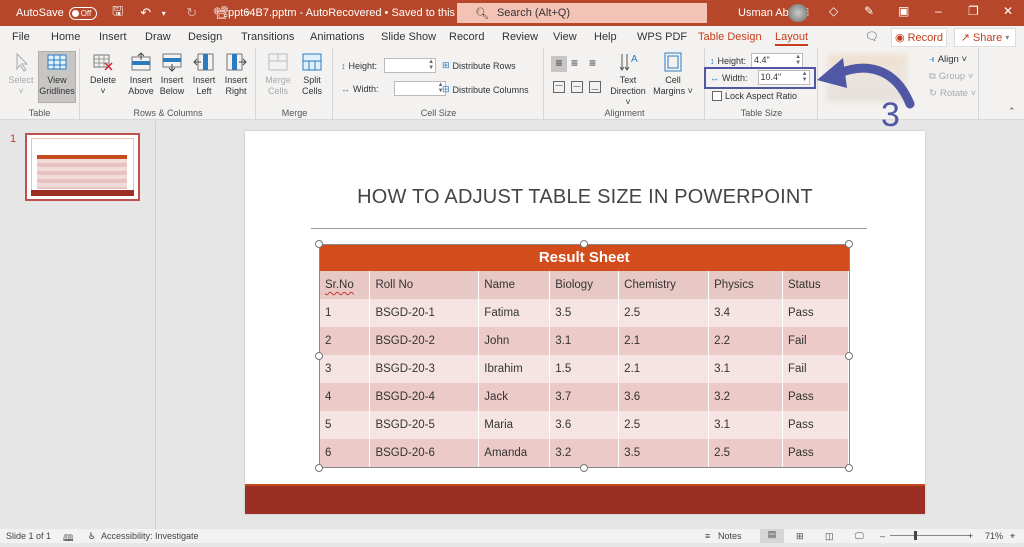  Describe the element at coordinates (419, 88) in the screenshot. I see `cell-width-input: ▲ ▼` at that location.